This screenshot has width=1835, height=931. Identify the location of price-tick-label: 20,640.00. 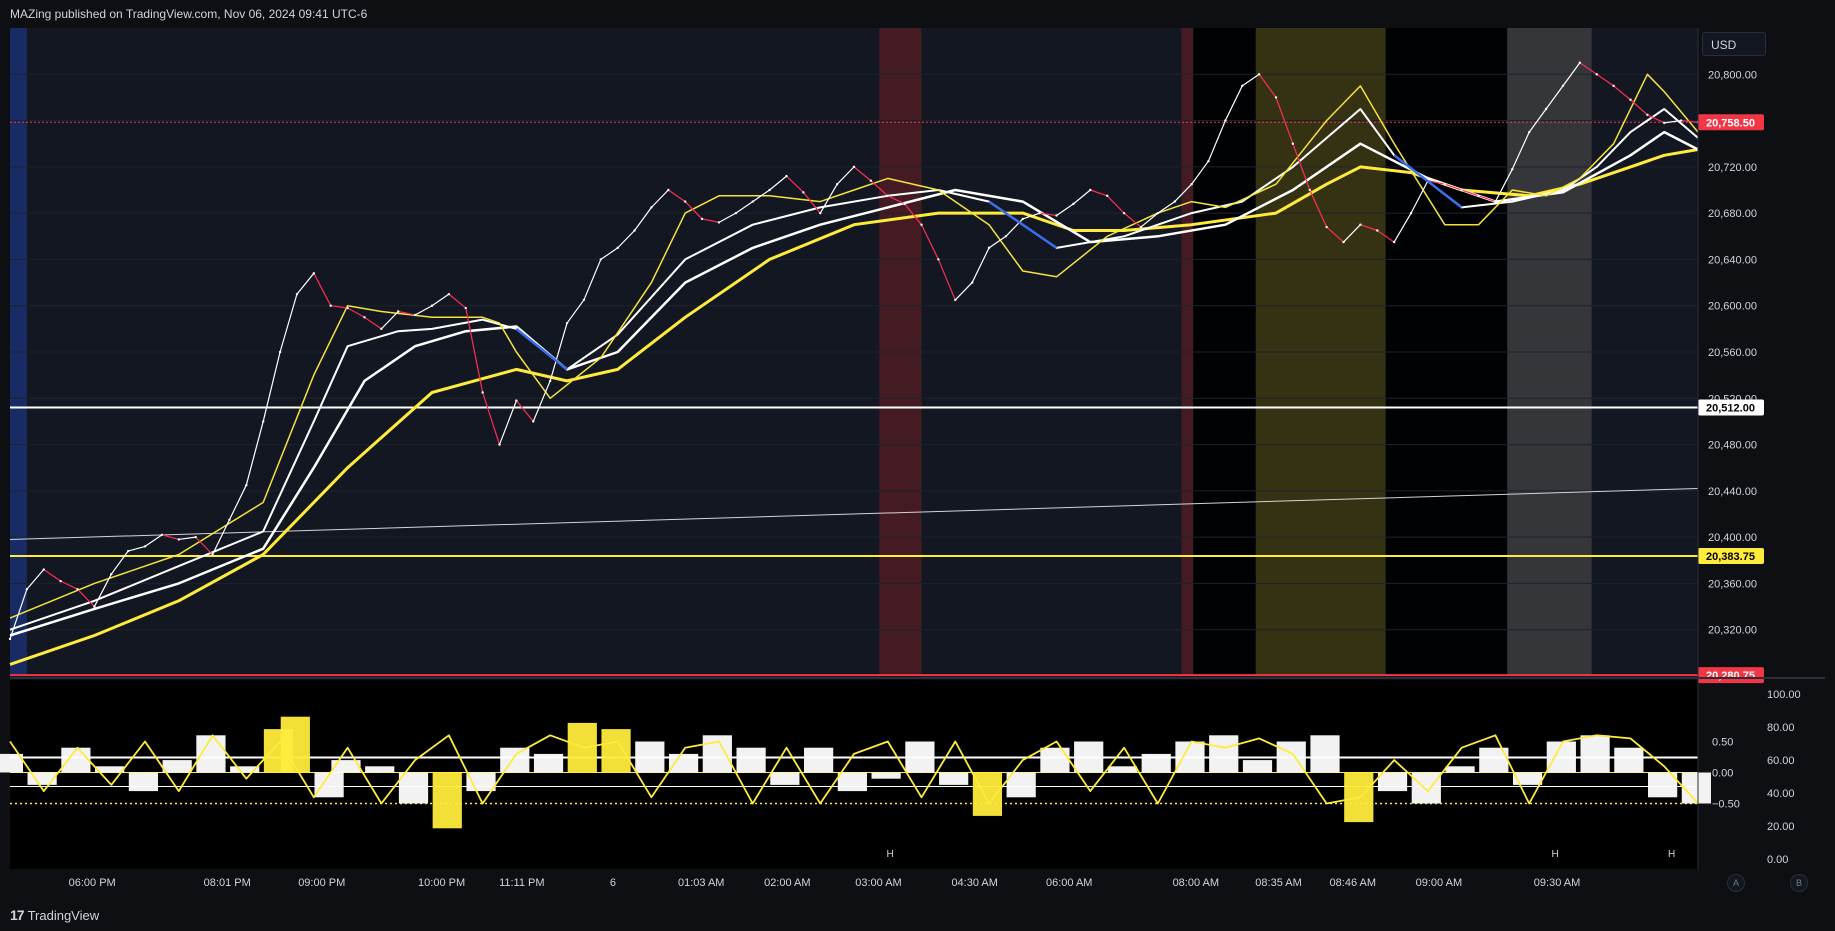
(1732, 260).